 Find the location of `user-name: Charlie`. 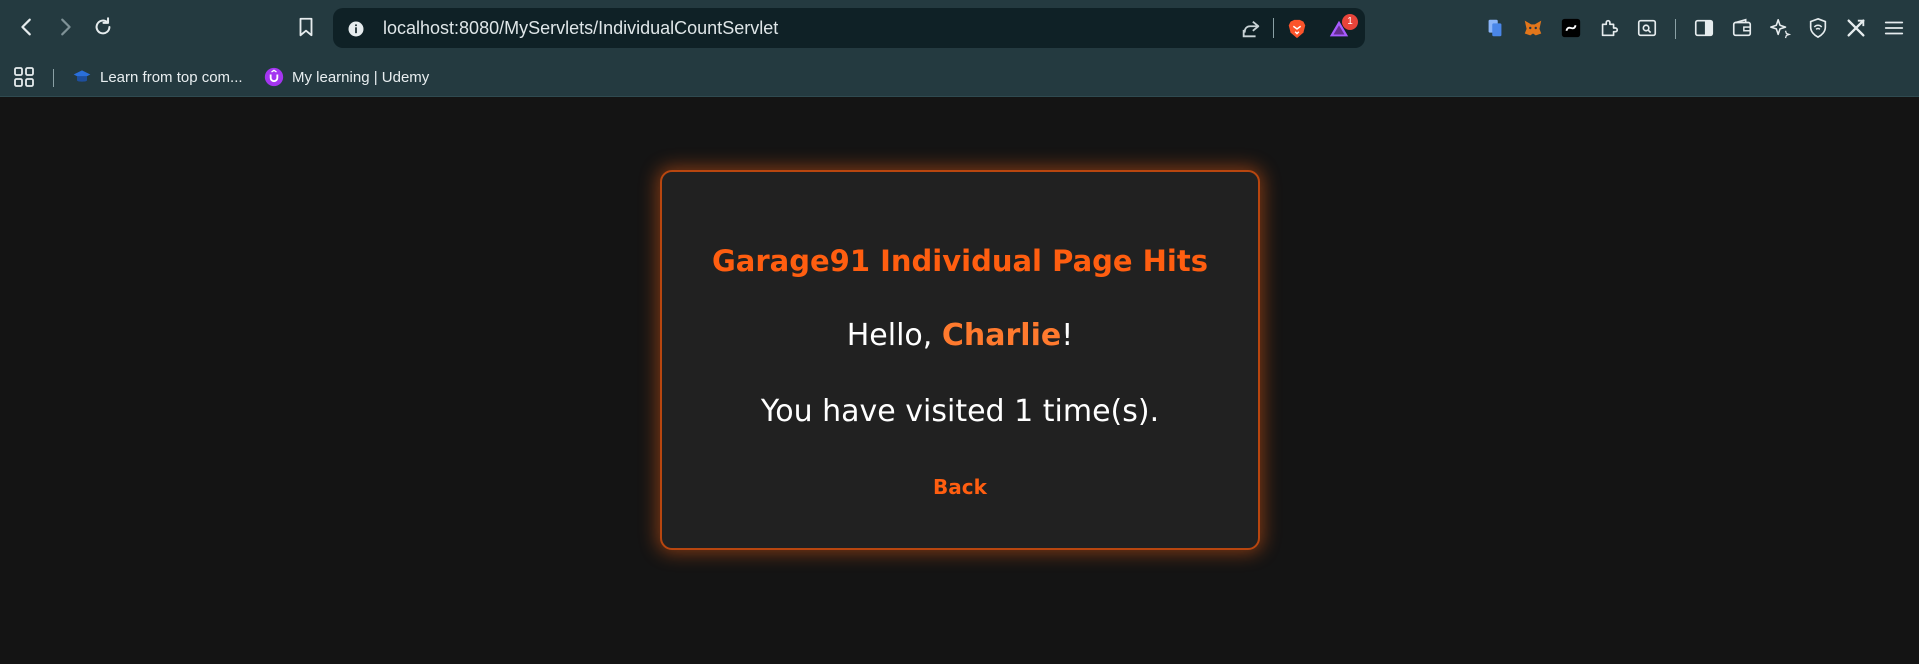

user-name: Charlie is located at coordinates (1001, 335).